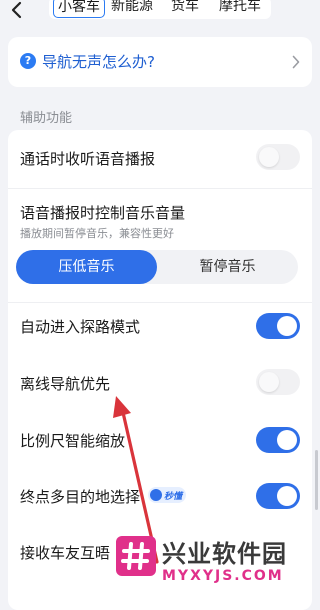  Describe the element at coordinates (65, 384) in the screenshot. I see `offline-first-label: 离线导航优先` at that location.